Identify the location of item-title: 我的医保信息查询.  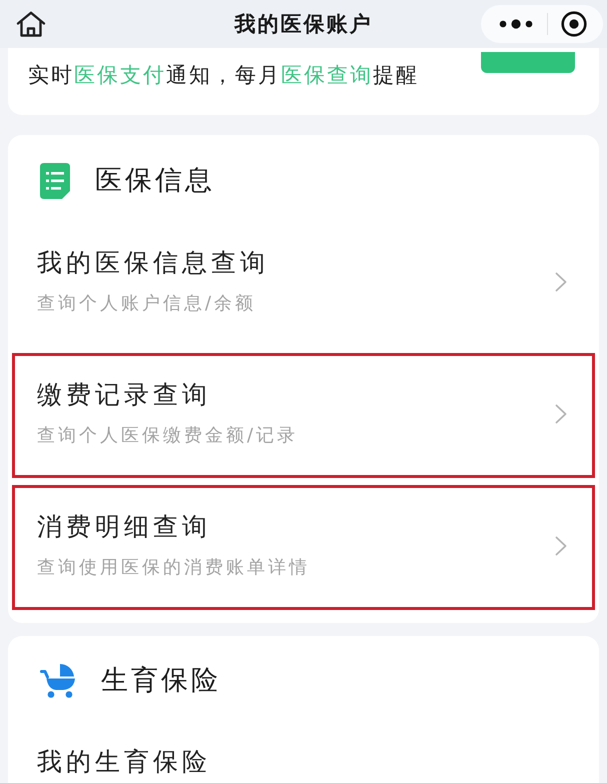
(153, 263).